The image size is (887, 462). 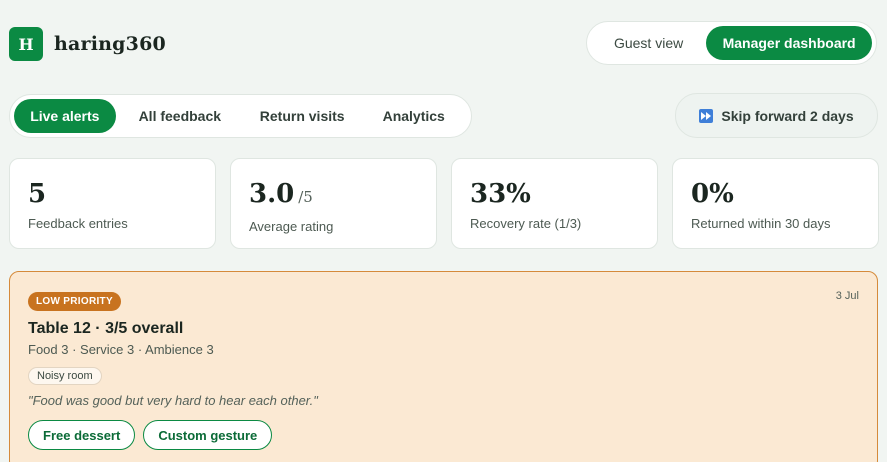 I want to click on stat-label: Returned within 30 days, so click(x=761, y=223).